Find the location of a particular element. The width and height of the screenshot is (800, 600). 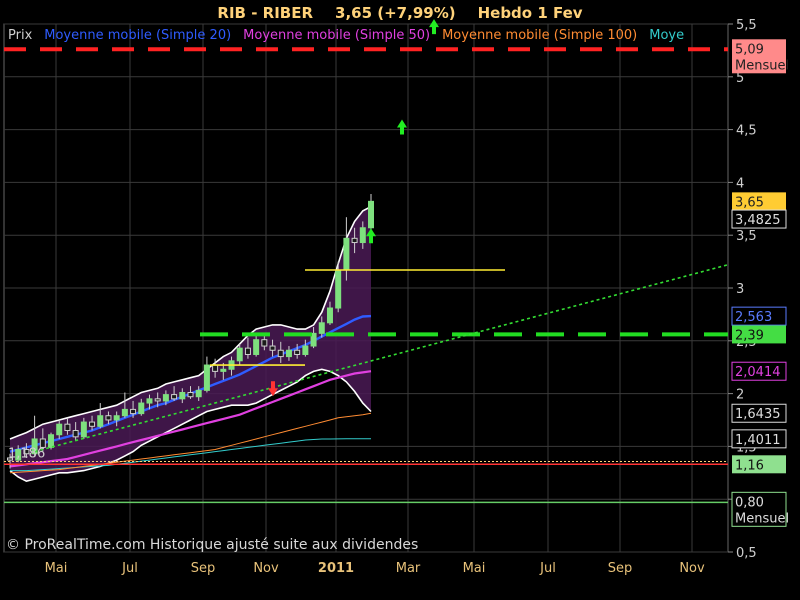

chart-title: RIB - RIBER 3,65 (+7,99%) Hebdo 1 Fev is located at coordinates (399, 13).